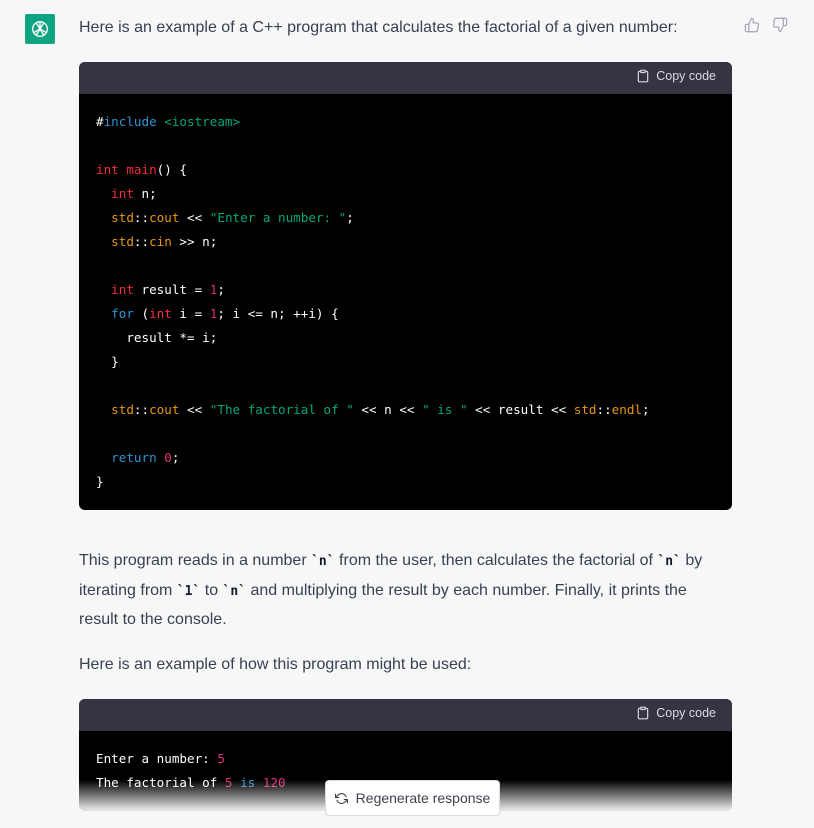  Describe the element at coordinates (780, 25) in the screenshot. I see `thumbs-down-icon` at that location.